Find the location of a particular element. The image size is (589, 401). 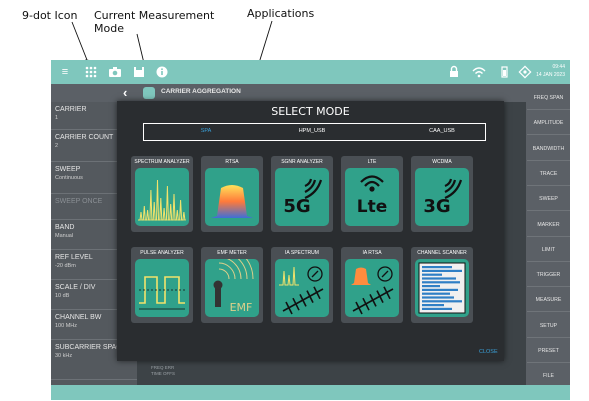

app-tile-spectrum-analyzer: SPECTRUM ANALYZER is located at coordinates (162, 194).